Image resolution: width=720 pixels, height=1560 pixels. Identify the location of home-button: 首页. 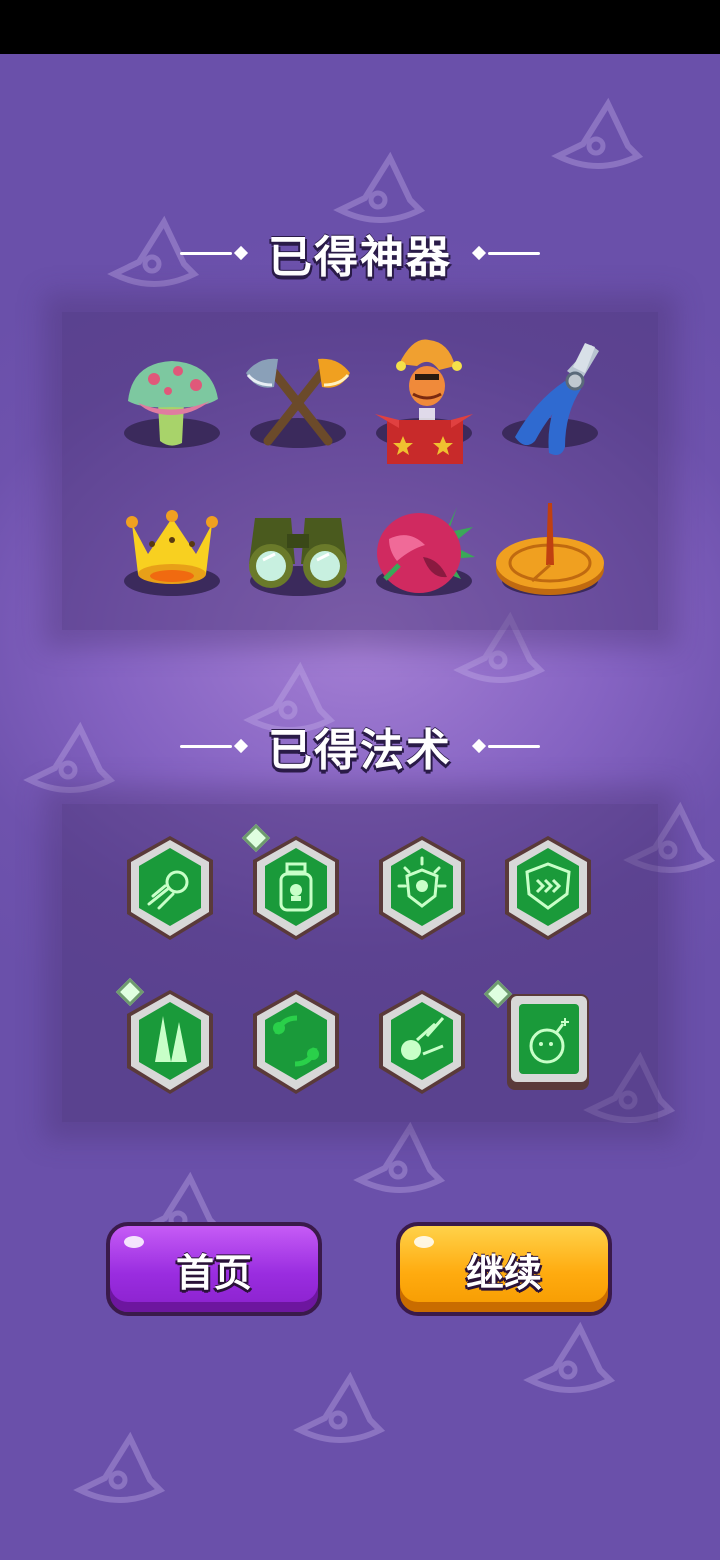
(214, 1269).